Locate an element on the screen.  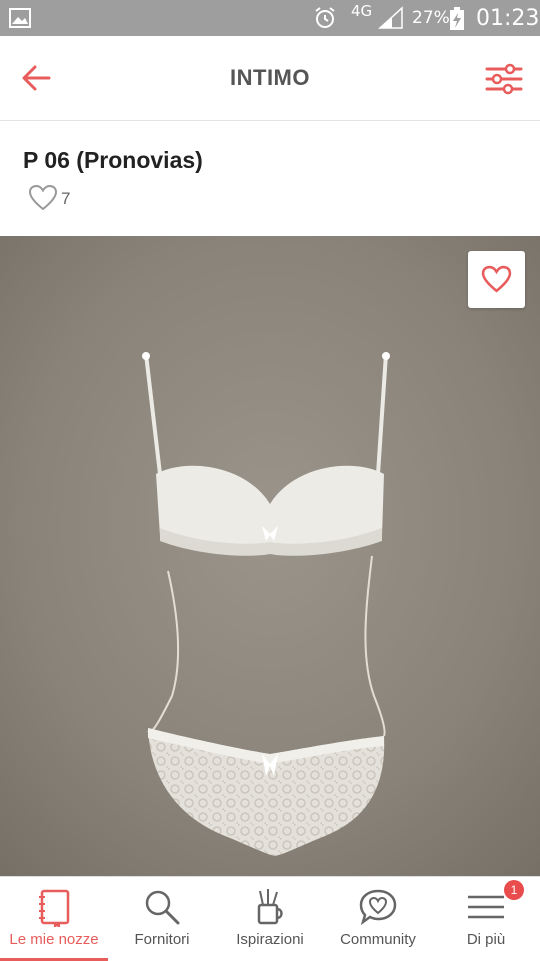
likes-count: 7 is located at coordinates (66, 198).